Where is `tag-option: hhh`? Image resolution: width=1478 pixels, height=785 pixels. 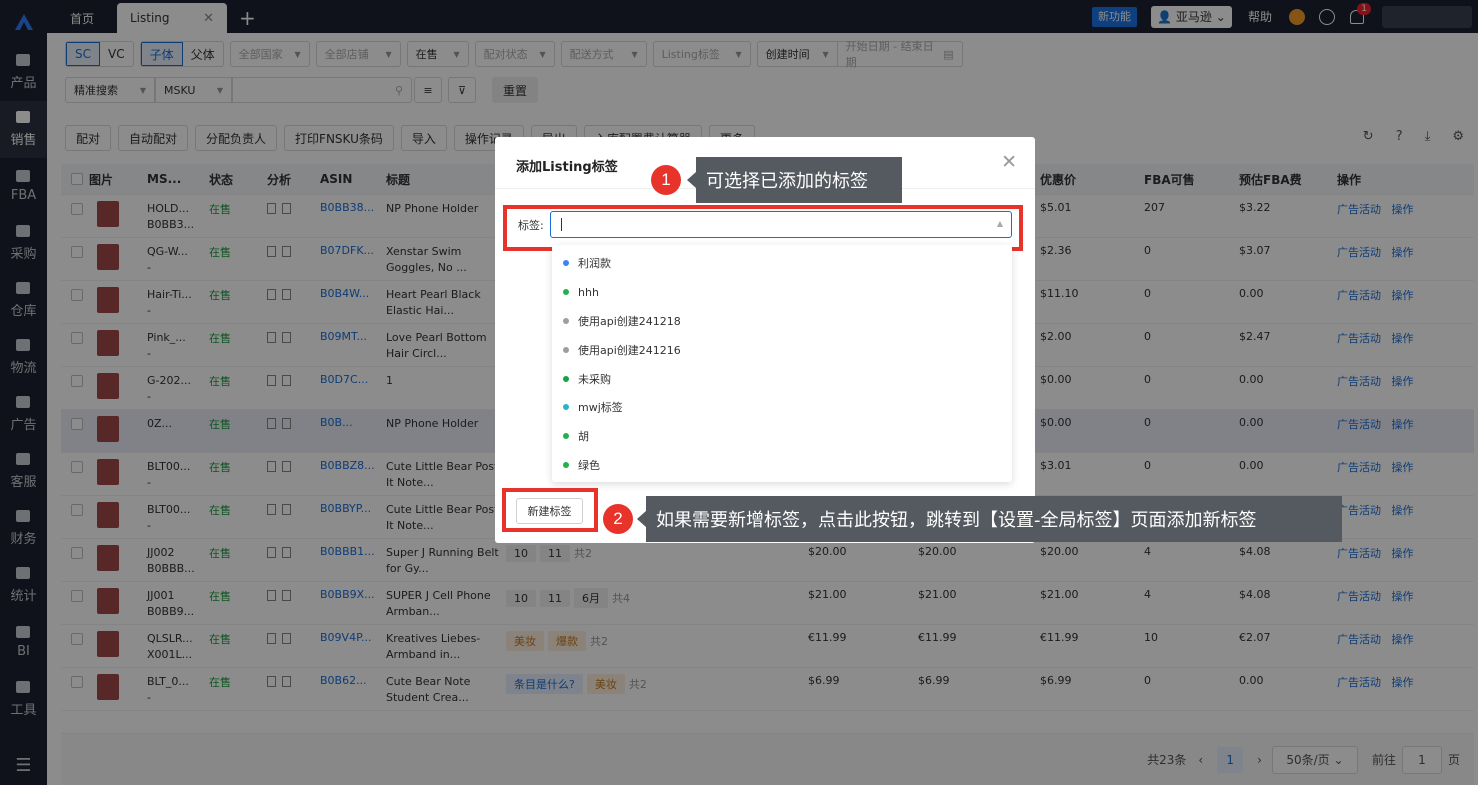
tag-option: hhh is located at coordinates (782, 292).